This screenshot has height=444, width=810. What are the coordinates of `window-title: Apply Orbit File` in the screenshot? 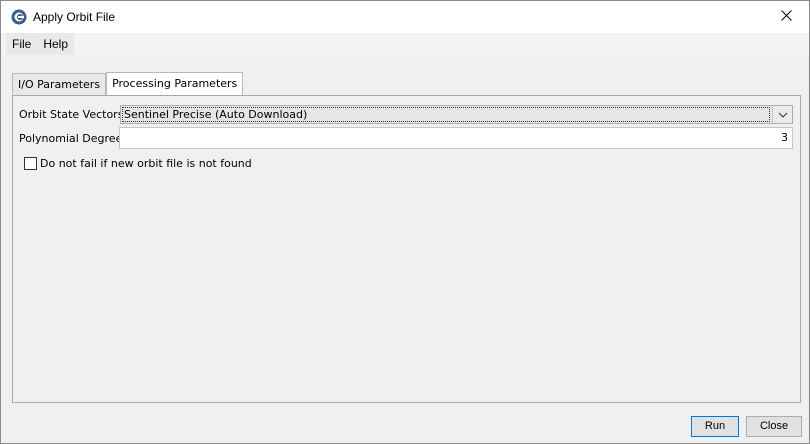 It's located at (74, 17).